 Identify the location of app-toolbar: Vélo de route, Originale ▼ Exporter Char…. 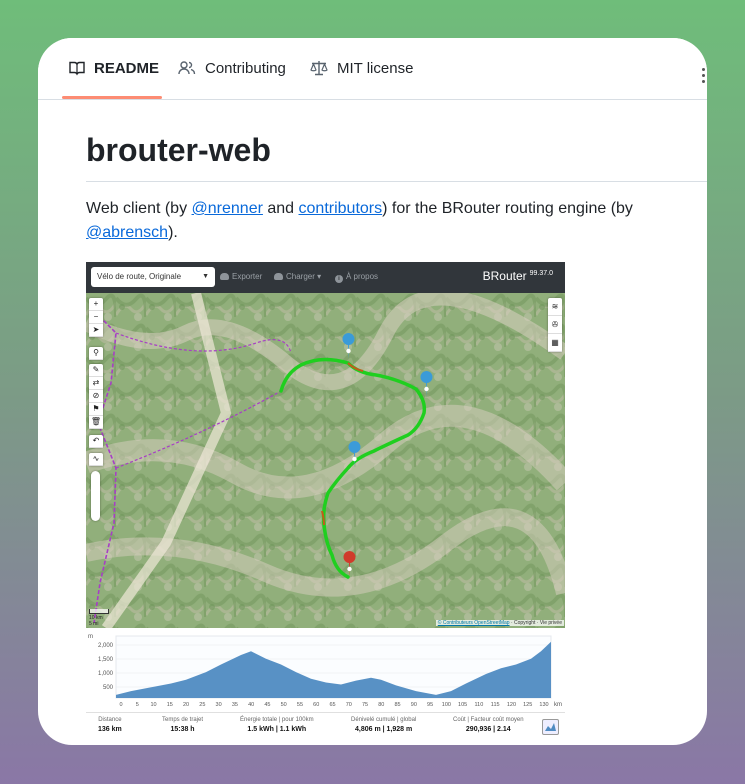
(325, 277).